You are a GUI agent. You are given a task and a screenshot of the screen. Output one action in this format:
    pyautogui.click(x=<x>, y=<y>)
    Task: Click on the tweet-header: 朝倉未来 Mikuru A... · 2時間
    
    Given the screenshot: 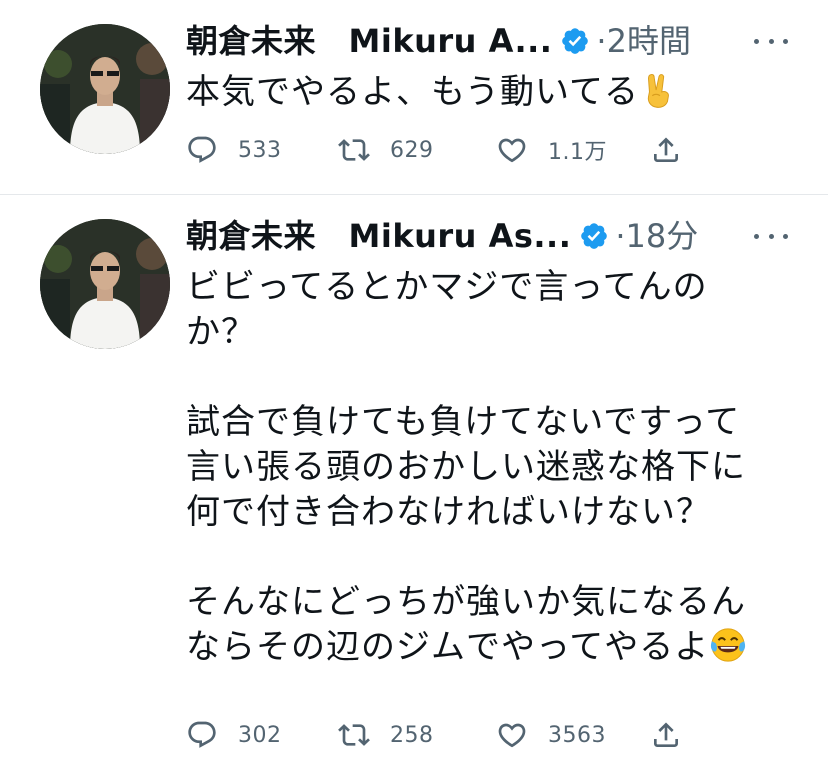 What is the action you would take?
    pyautogui.click(x=438, y=41)
    